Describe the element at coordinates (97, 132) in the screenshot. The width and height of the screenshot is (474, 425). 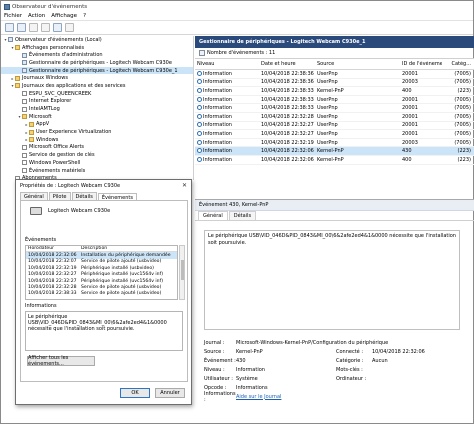
I see `tree-item: ▸ User Experience Virtualization` at that location.